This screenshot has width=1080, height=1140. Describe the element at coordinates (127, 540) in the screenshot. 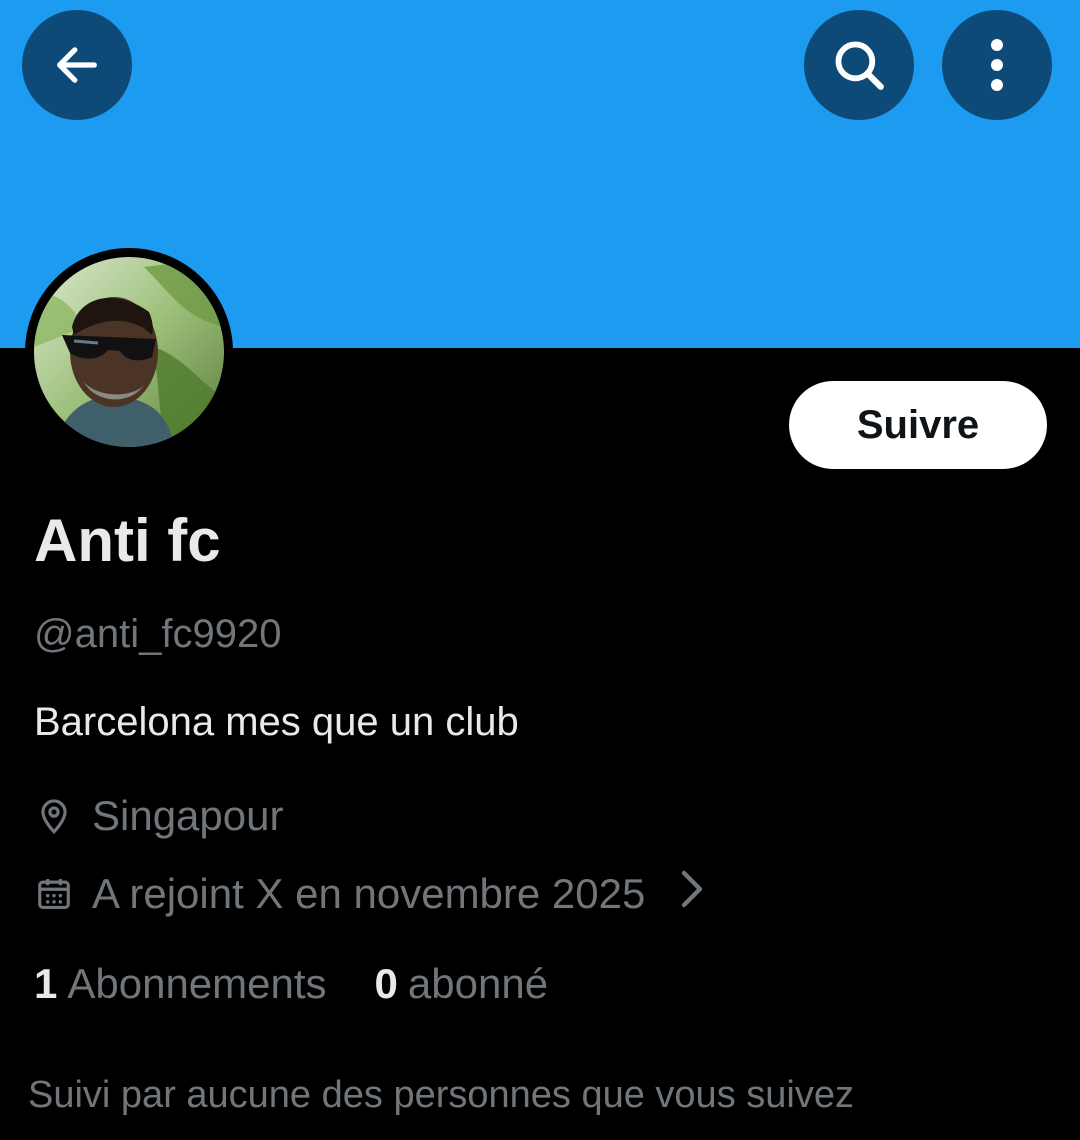

I see `display-name: Anti fc` at that location.